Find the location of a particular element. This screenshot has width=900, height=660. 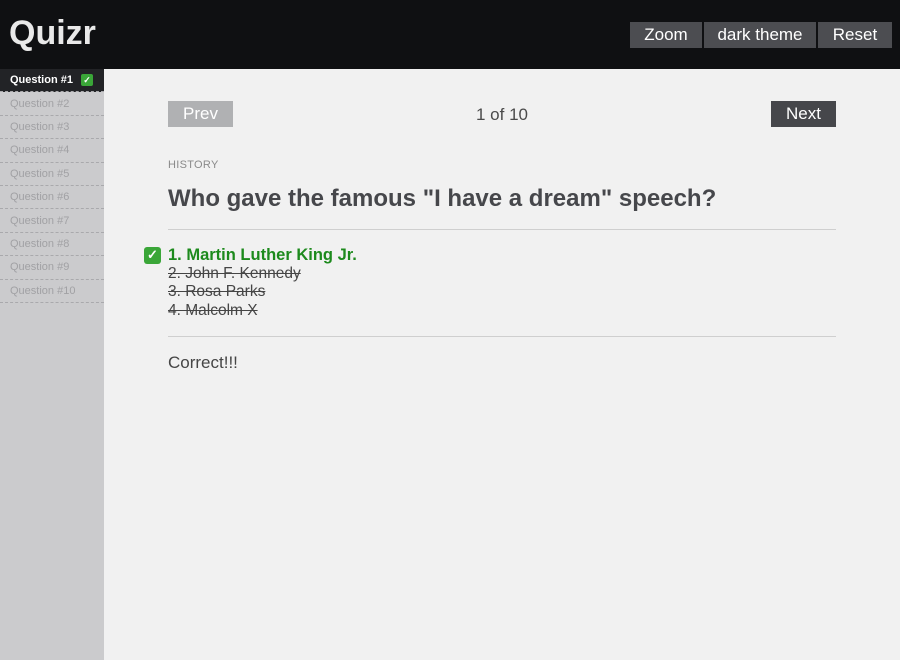

answer-option-4: 4. Malcolm X is located at coordinates (262, 311).